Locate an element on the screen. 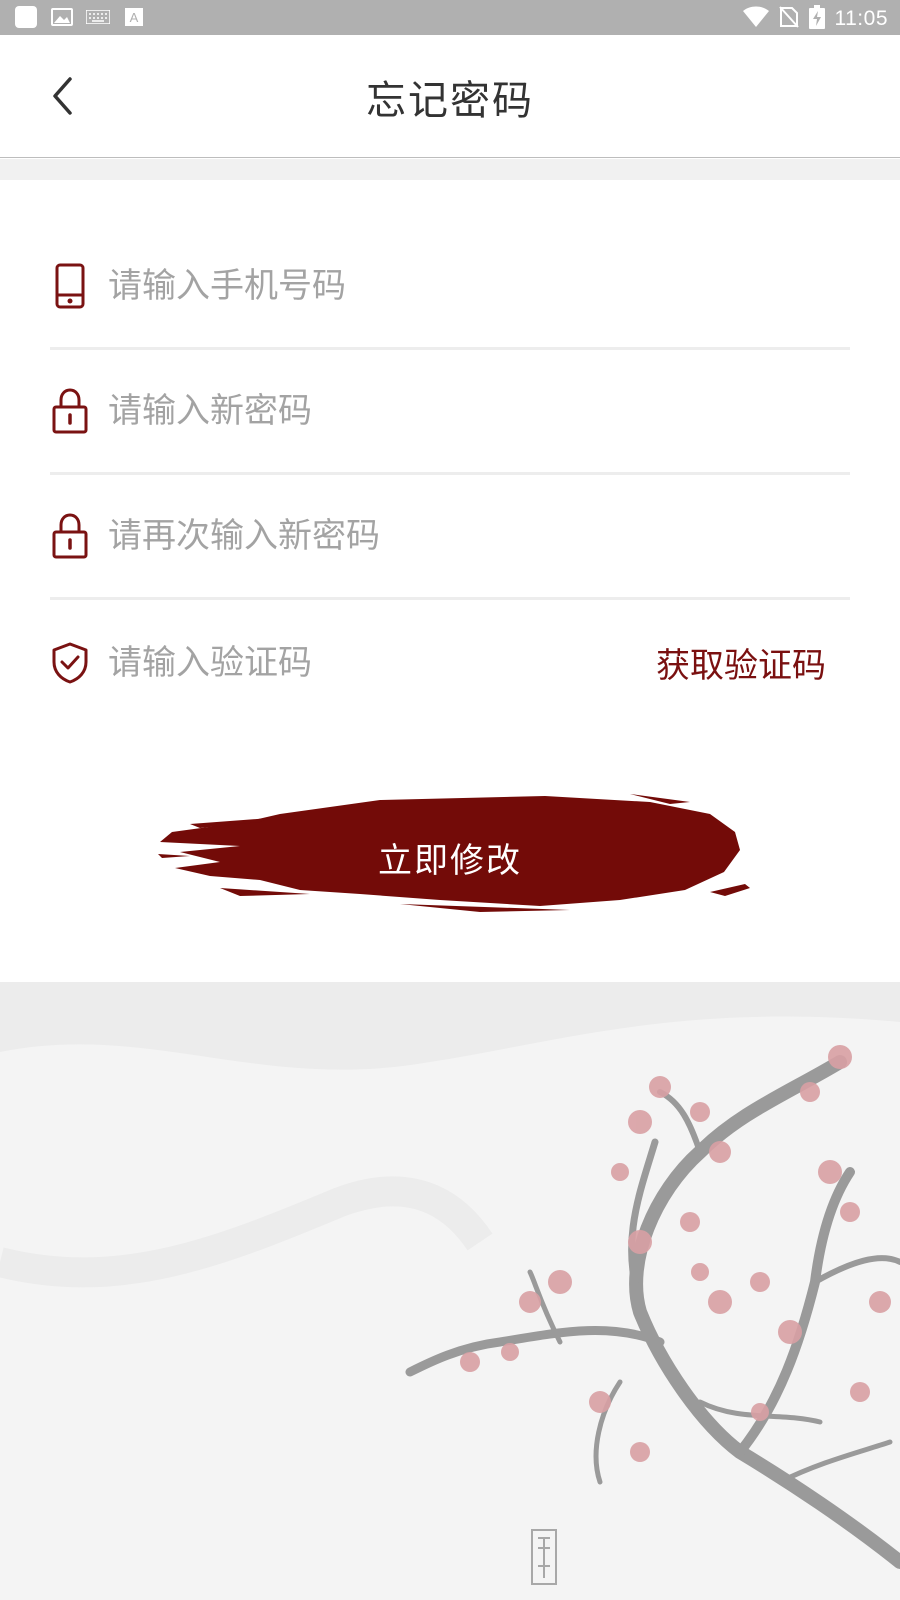 Image resolution: width=900 pixels, height=1600 pixels. wifi-icon is located at coordinates (755, 19).